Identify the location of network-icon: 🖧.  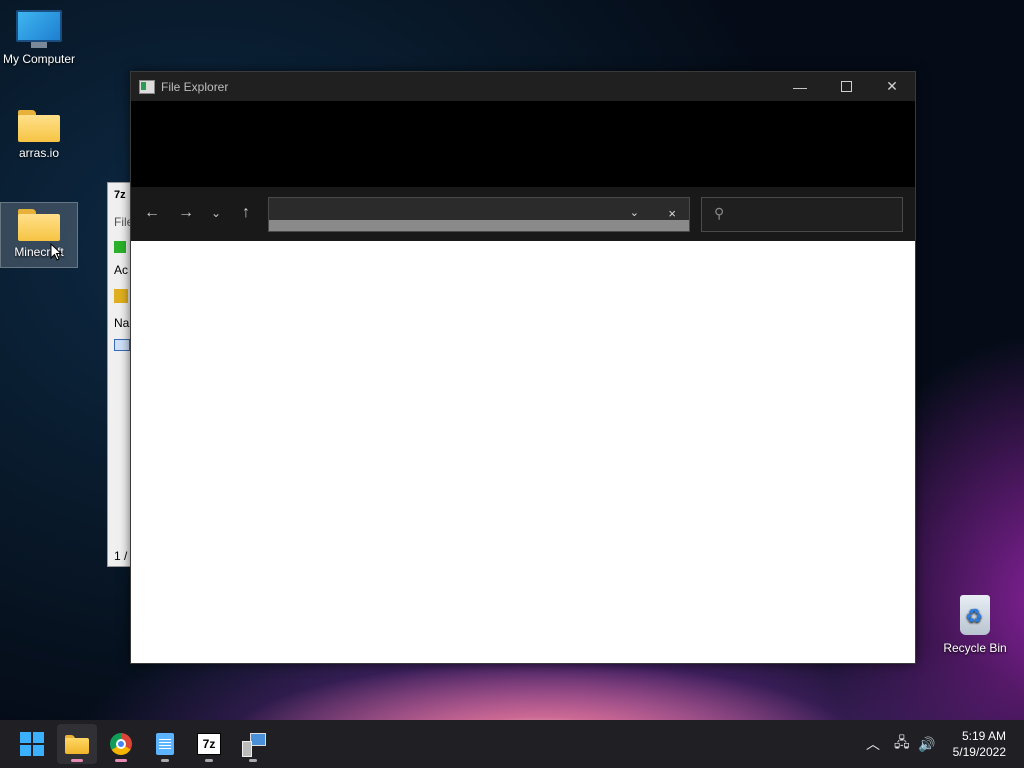
(902, 742).